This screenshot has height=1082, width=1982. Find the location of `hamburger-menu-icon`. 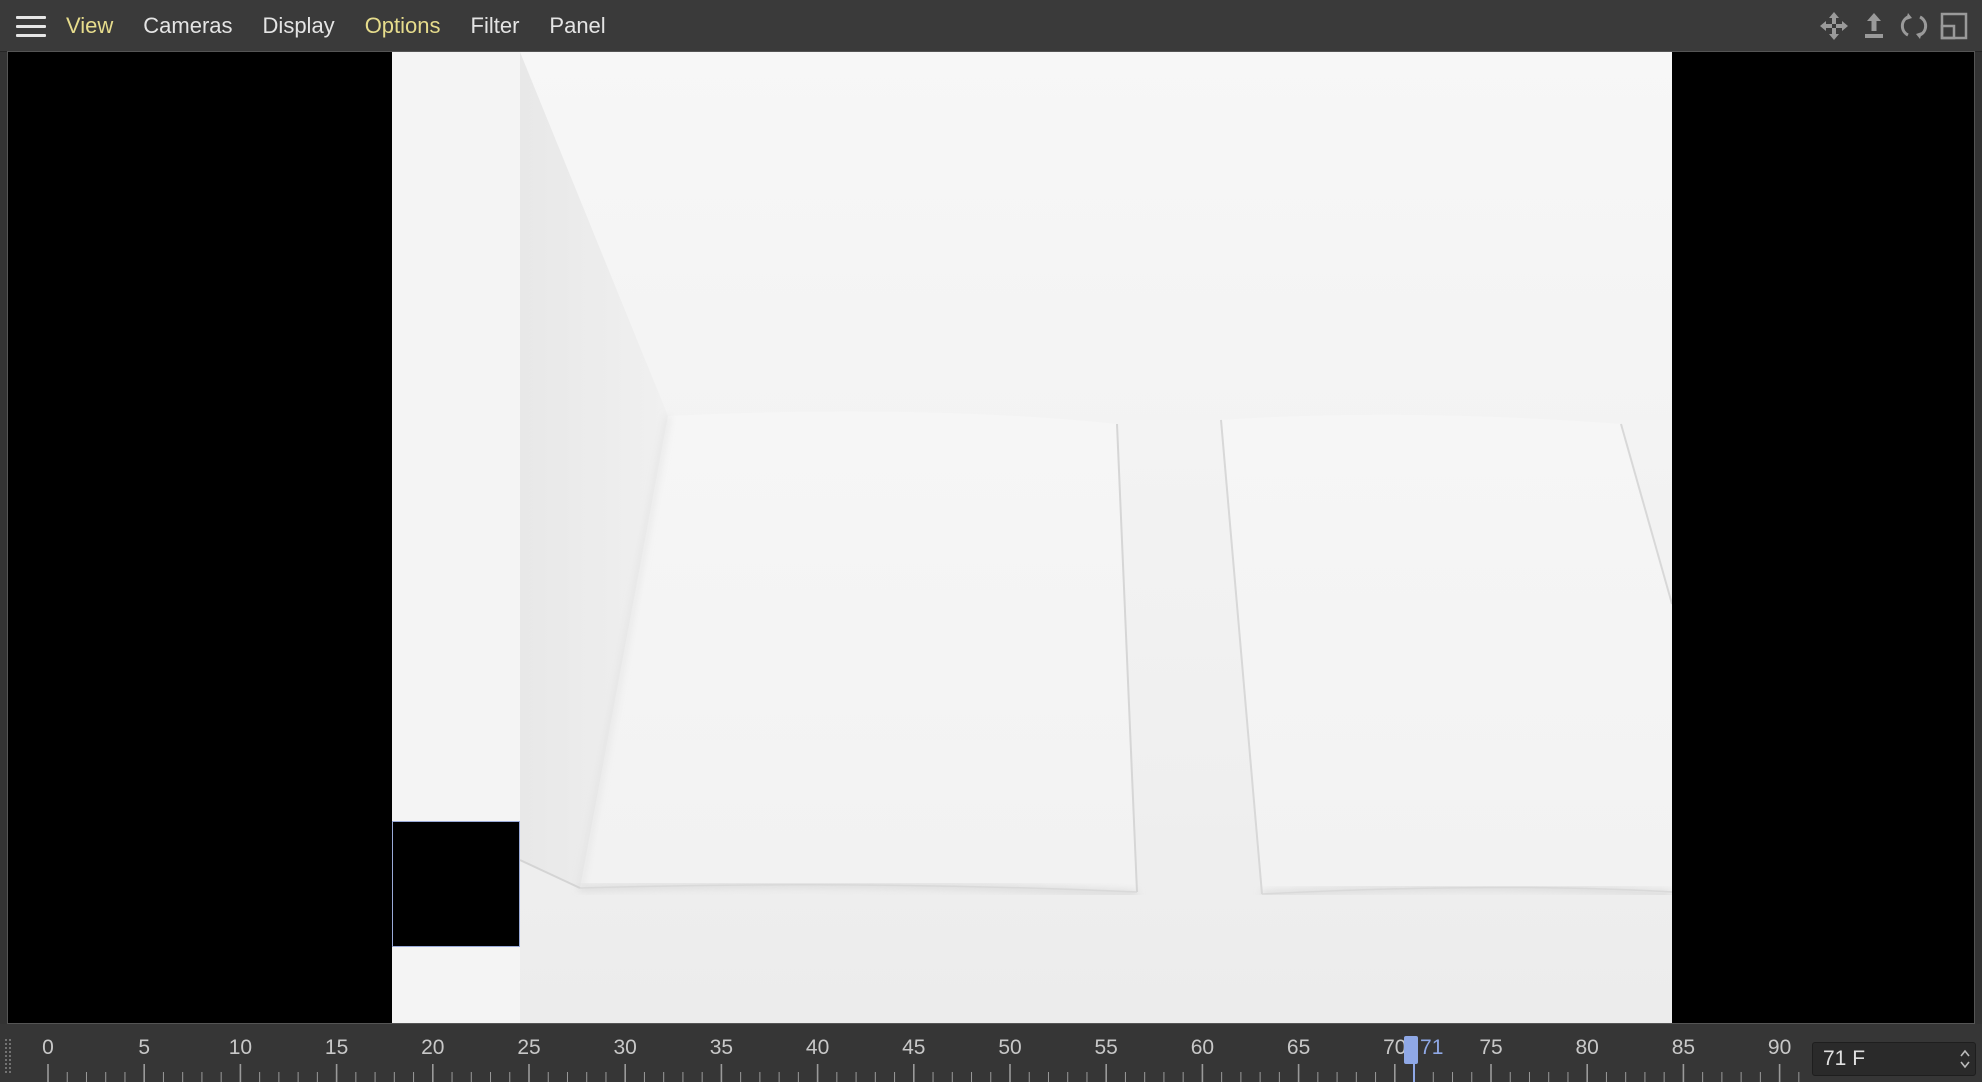

hamburger-menu-icon is located at coordinates (31, 27).